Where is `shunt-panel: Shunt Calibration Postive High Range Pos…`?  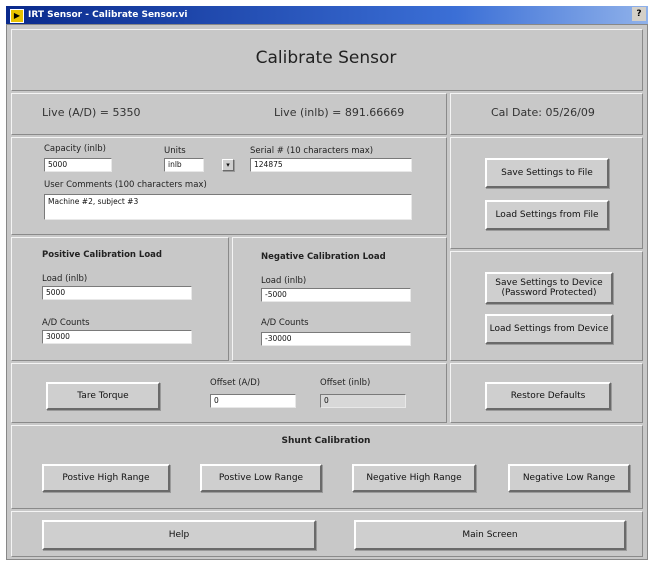
shunt-panel: Shunt Calibration Postive High Range Pos… is located at coordinates (327, 467).